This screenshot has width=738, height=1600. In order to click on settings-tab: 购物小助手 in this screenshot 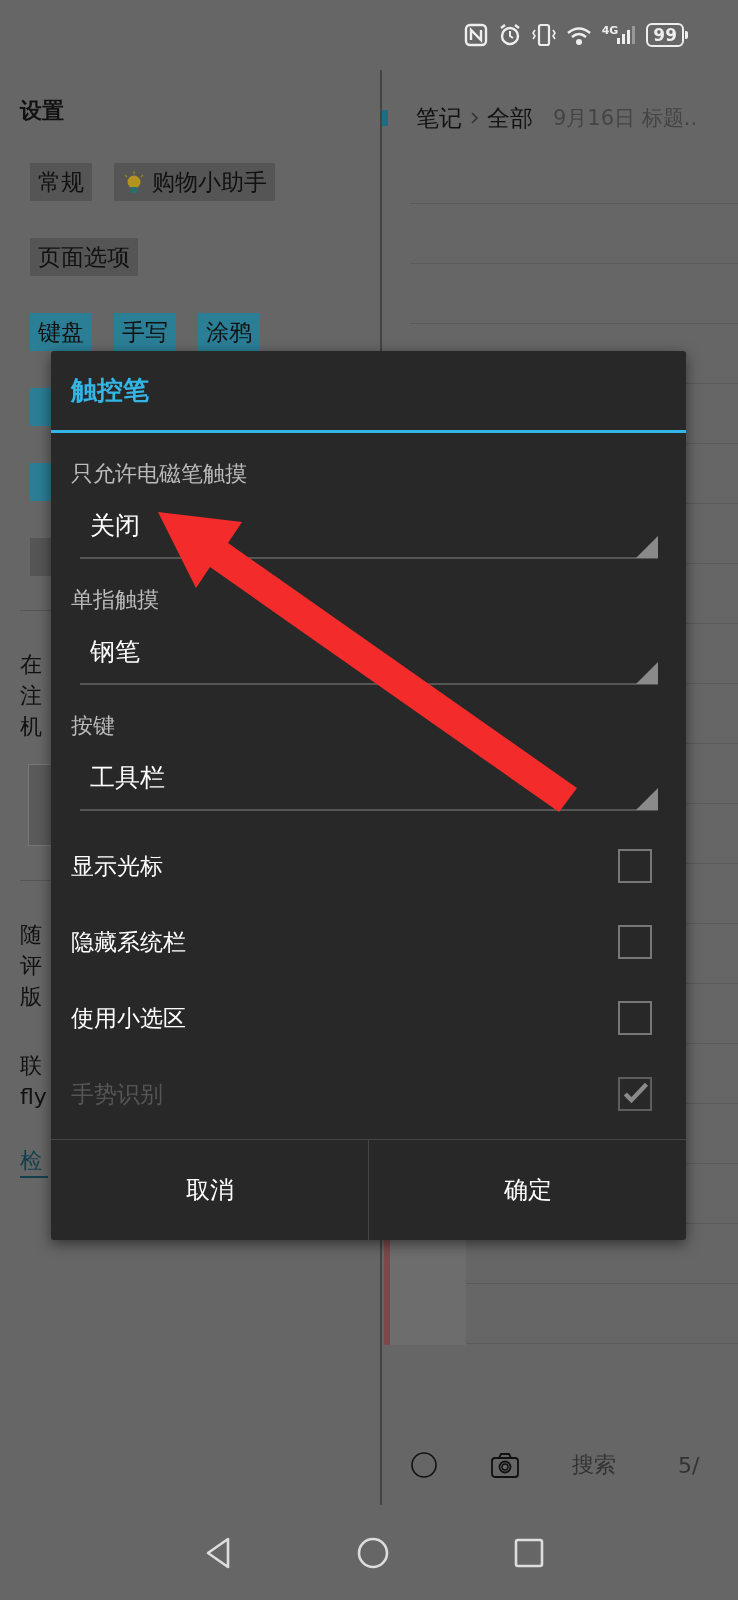, I will do `click(194, 182)`.